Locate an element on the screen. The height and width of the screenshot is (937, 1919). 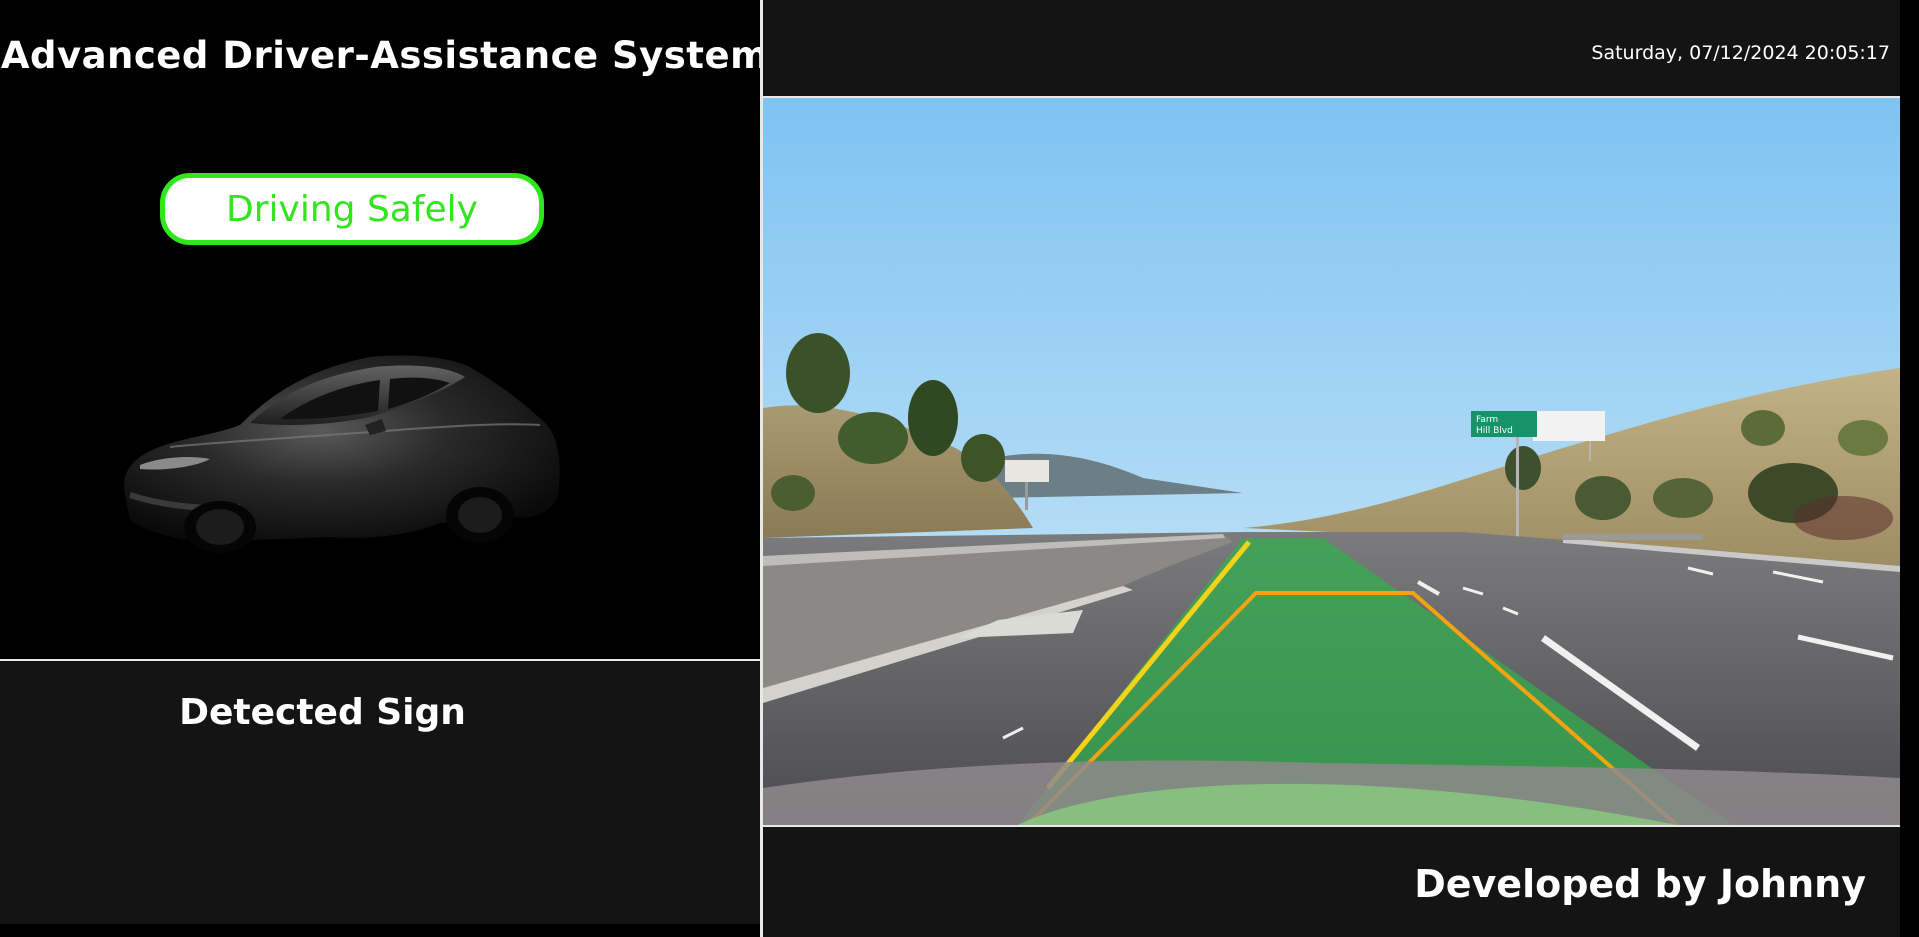
road-sign-line-2: Hill Blvd is located at coordinates (1494, 431).